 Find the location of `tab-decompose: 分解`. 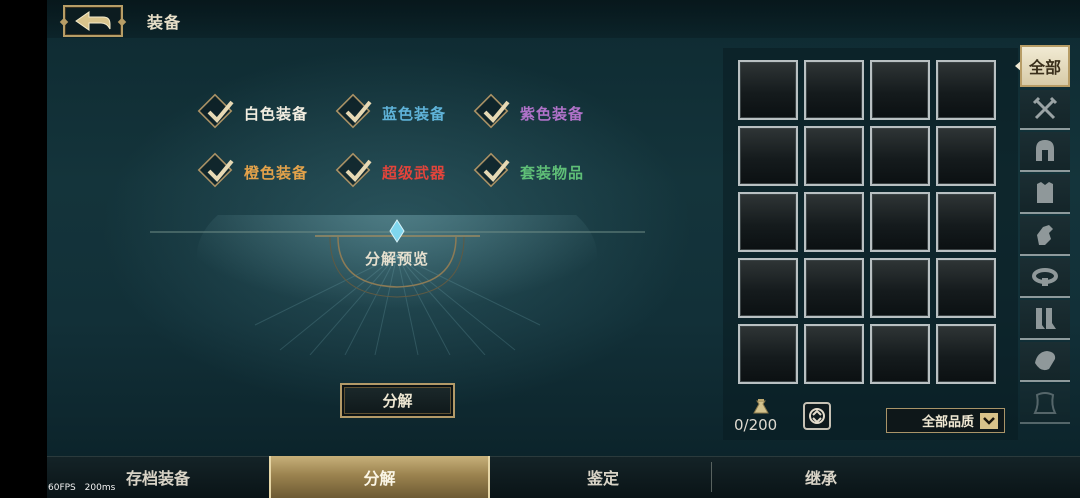

tab-decompose: 分解 is located at coordinates (379, 477).